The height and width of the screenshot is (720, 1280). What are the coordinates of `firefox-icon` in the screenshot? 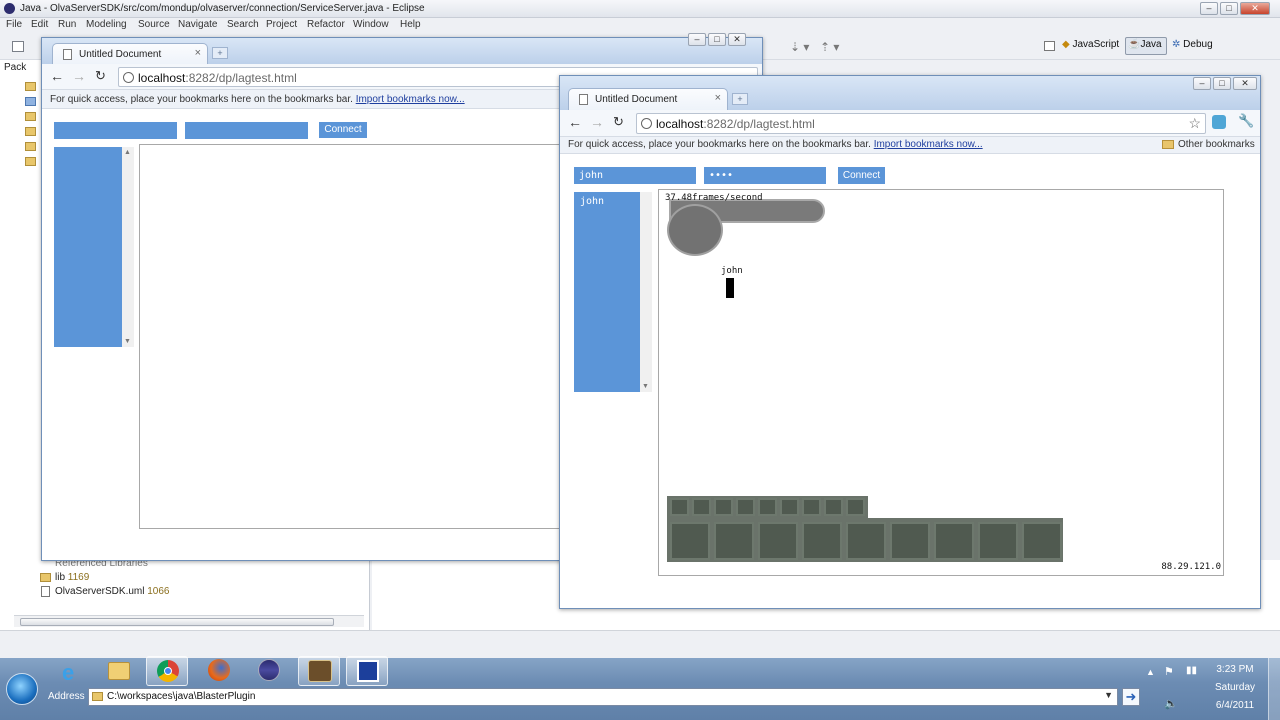 It's located at (219, 670).